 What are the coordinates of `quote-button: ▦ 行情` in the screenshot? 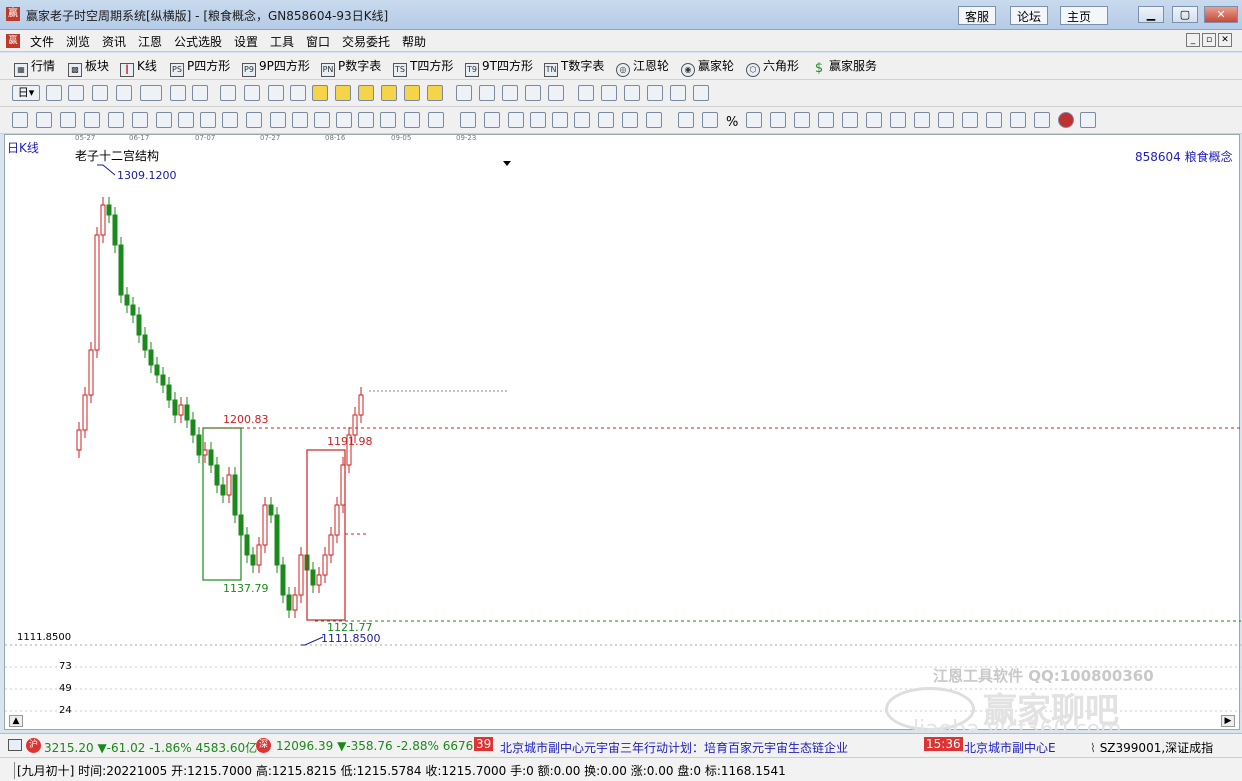 It's located at (34, 67).